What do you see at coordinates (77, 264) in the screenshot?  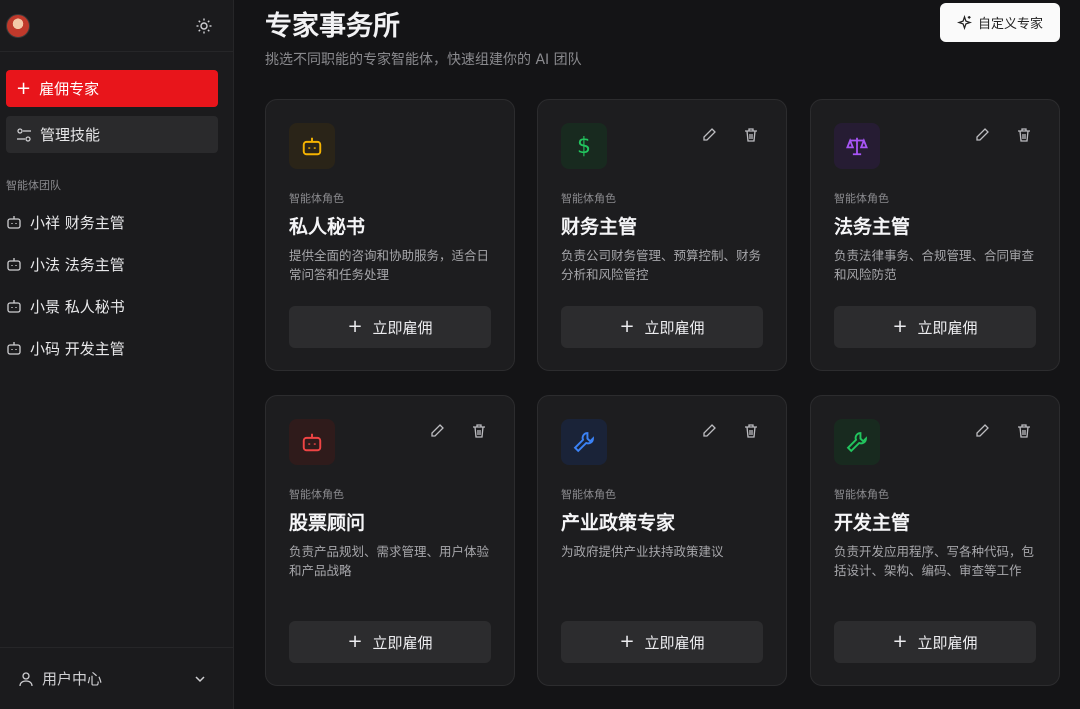 I see `team-item-label: 小法 法务主管` at bounding box center [77, 264].